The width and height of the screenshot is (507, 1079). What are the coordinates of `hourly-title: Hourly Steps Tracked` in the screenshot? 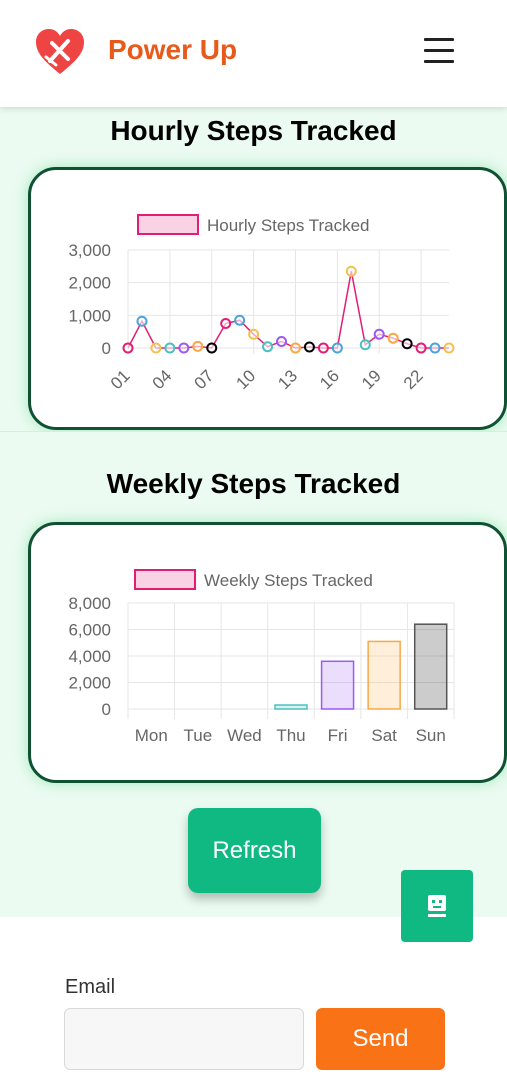 It's located at (253, 130).